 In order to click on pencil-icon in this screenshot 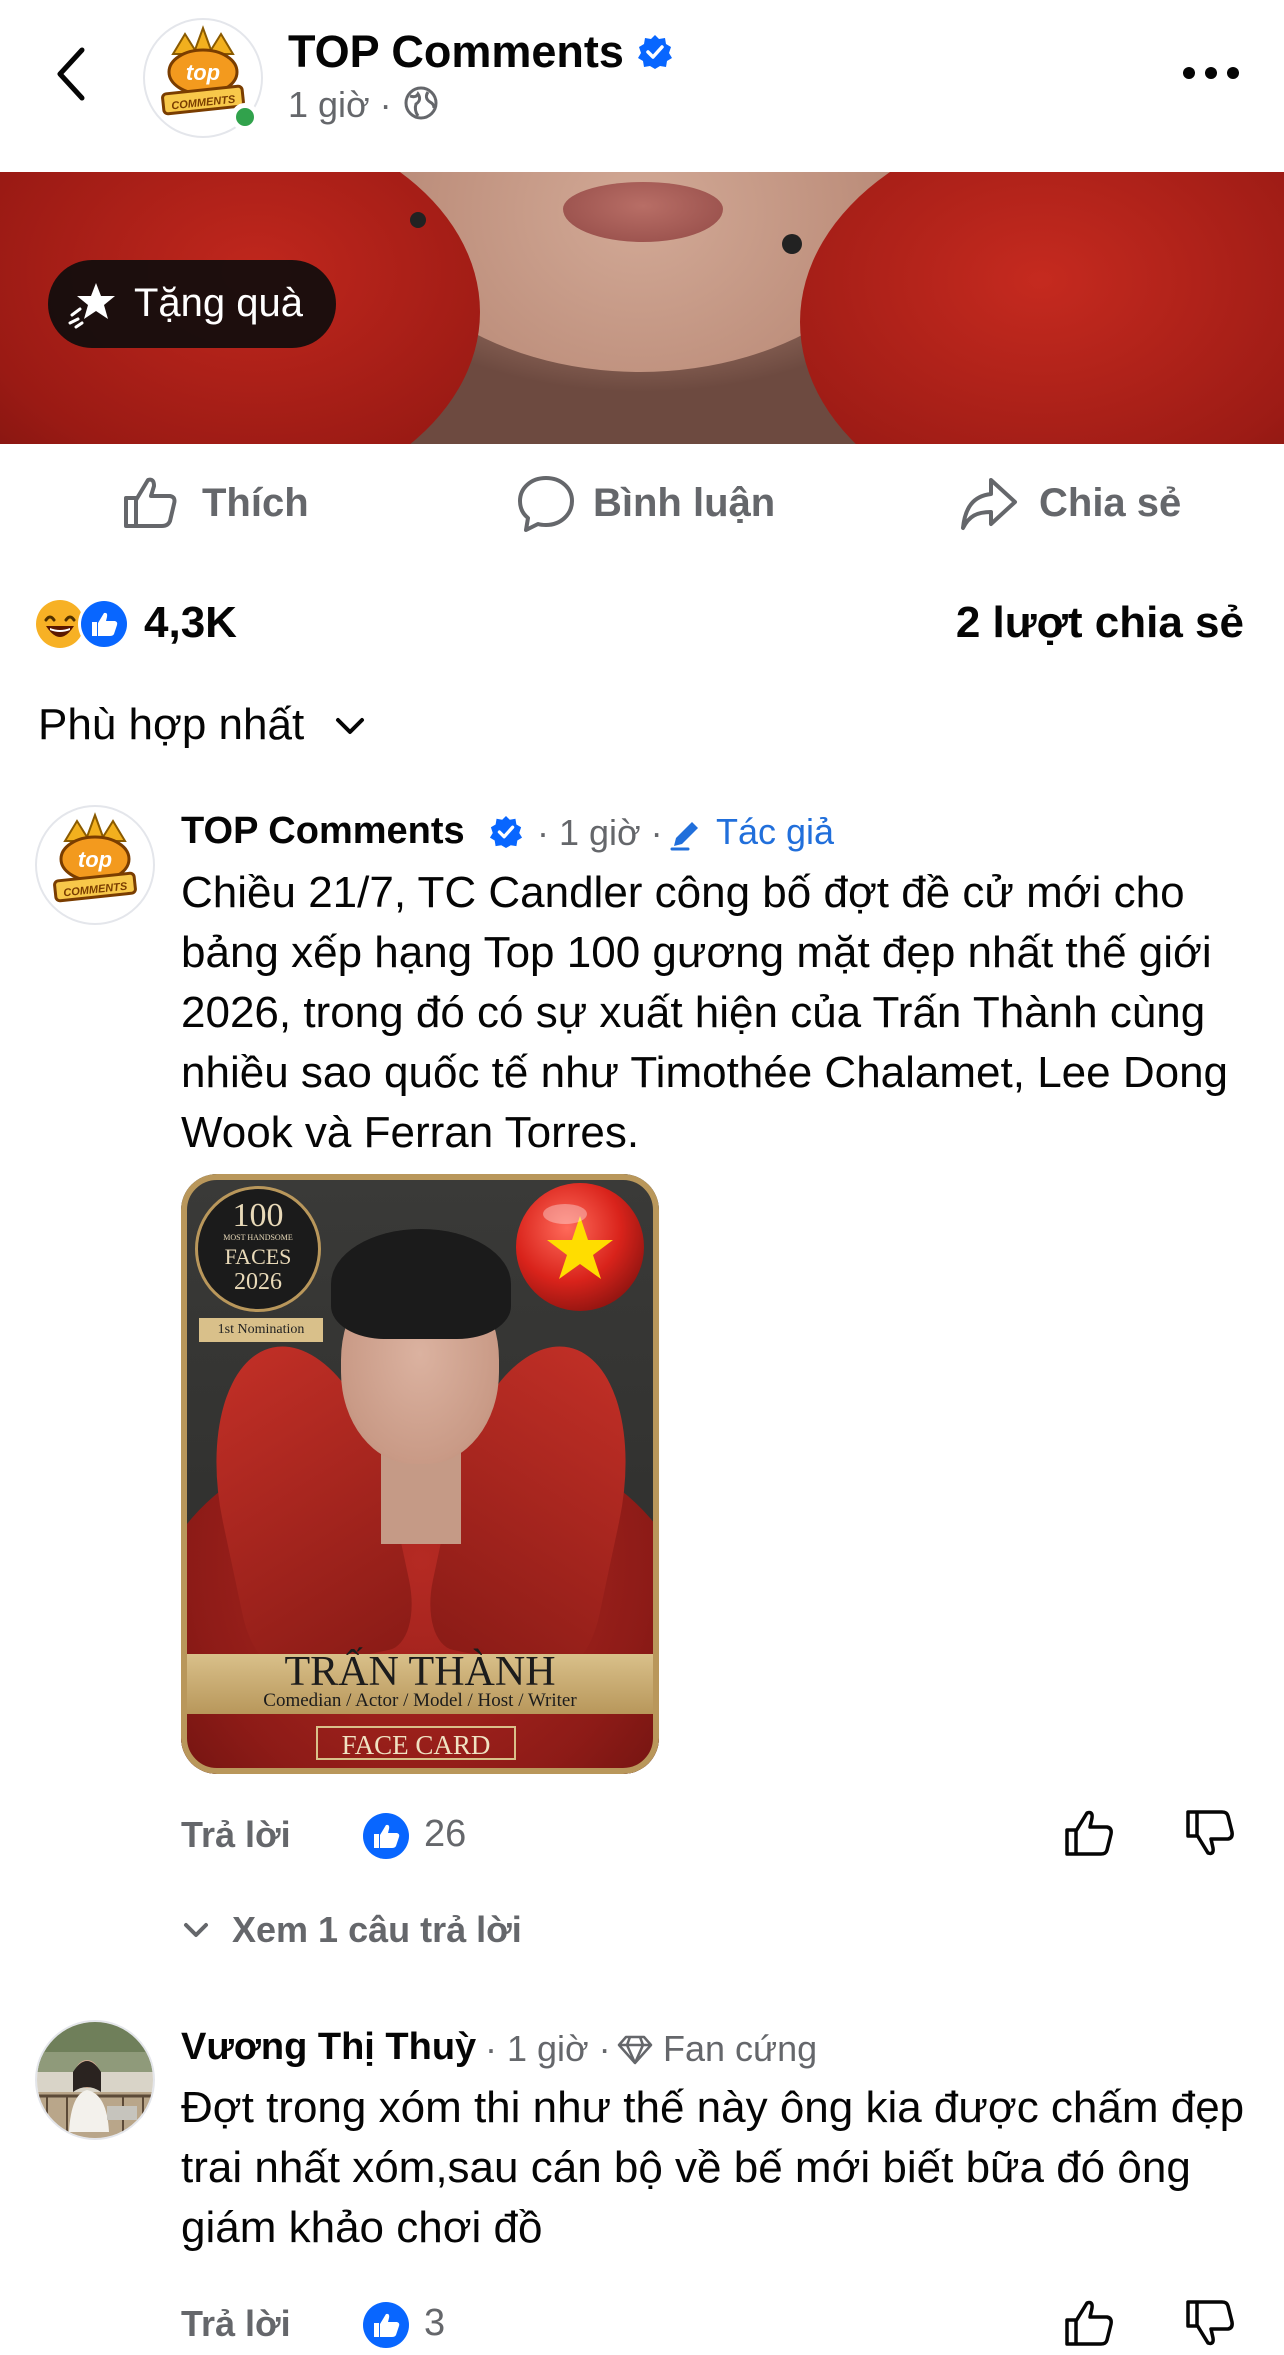, I will do `click(684, 836)`.